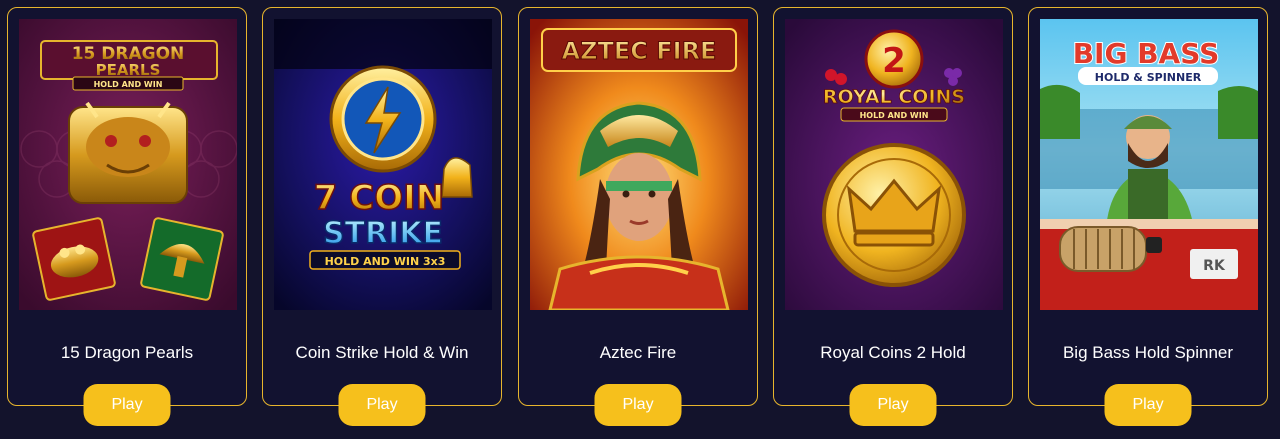 This screenshot has width=1280, height=439. I want to click on logo-line3: RK, so click(1214, 266).